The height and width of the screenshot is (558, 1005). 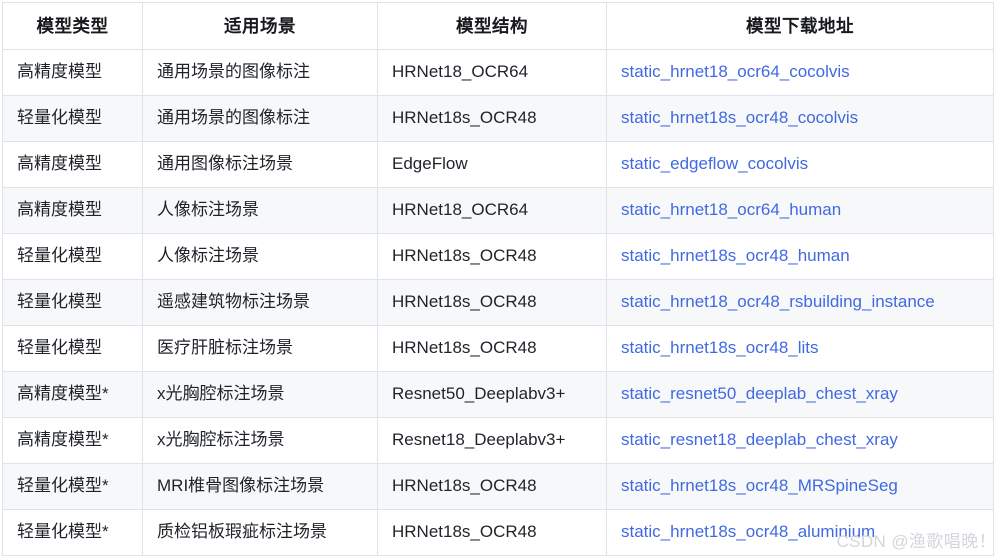 I want to click on column-header-scene: 适用场景, so click(x=260, y=26).